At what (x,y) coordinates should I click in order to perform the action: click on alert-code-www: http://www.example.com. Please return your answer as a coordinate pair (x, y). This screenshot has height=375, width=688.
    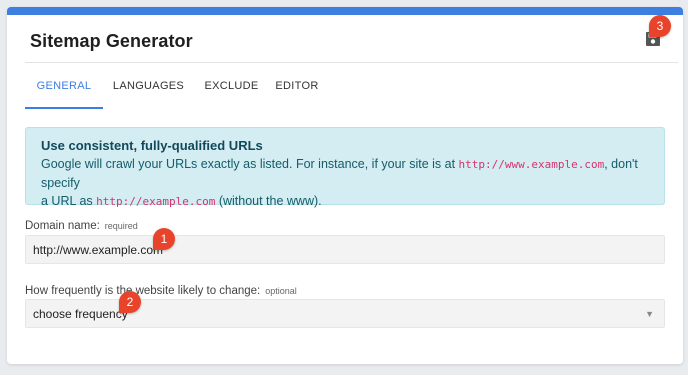
    Looking at the image, I should click on (531, 164).